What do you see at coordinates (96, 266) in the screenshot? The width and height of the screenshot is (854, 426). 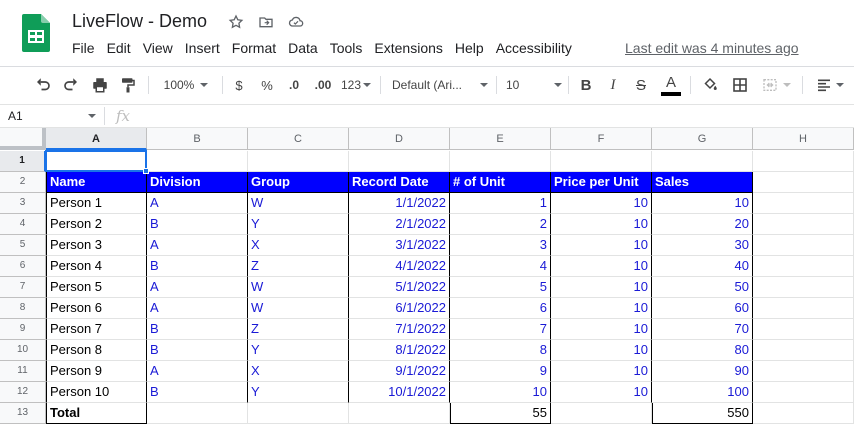 I see `table-row-name-cell: Person 4` at bounding box center [96, 266].